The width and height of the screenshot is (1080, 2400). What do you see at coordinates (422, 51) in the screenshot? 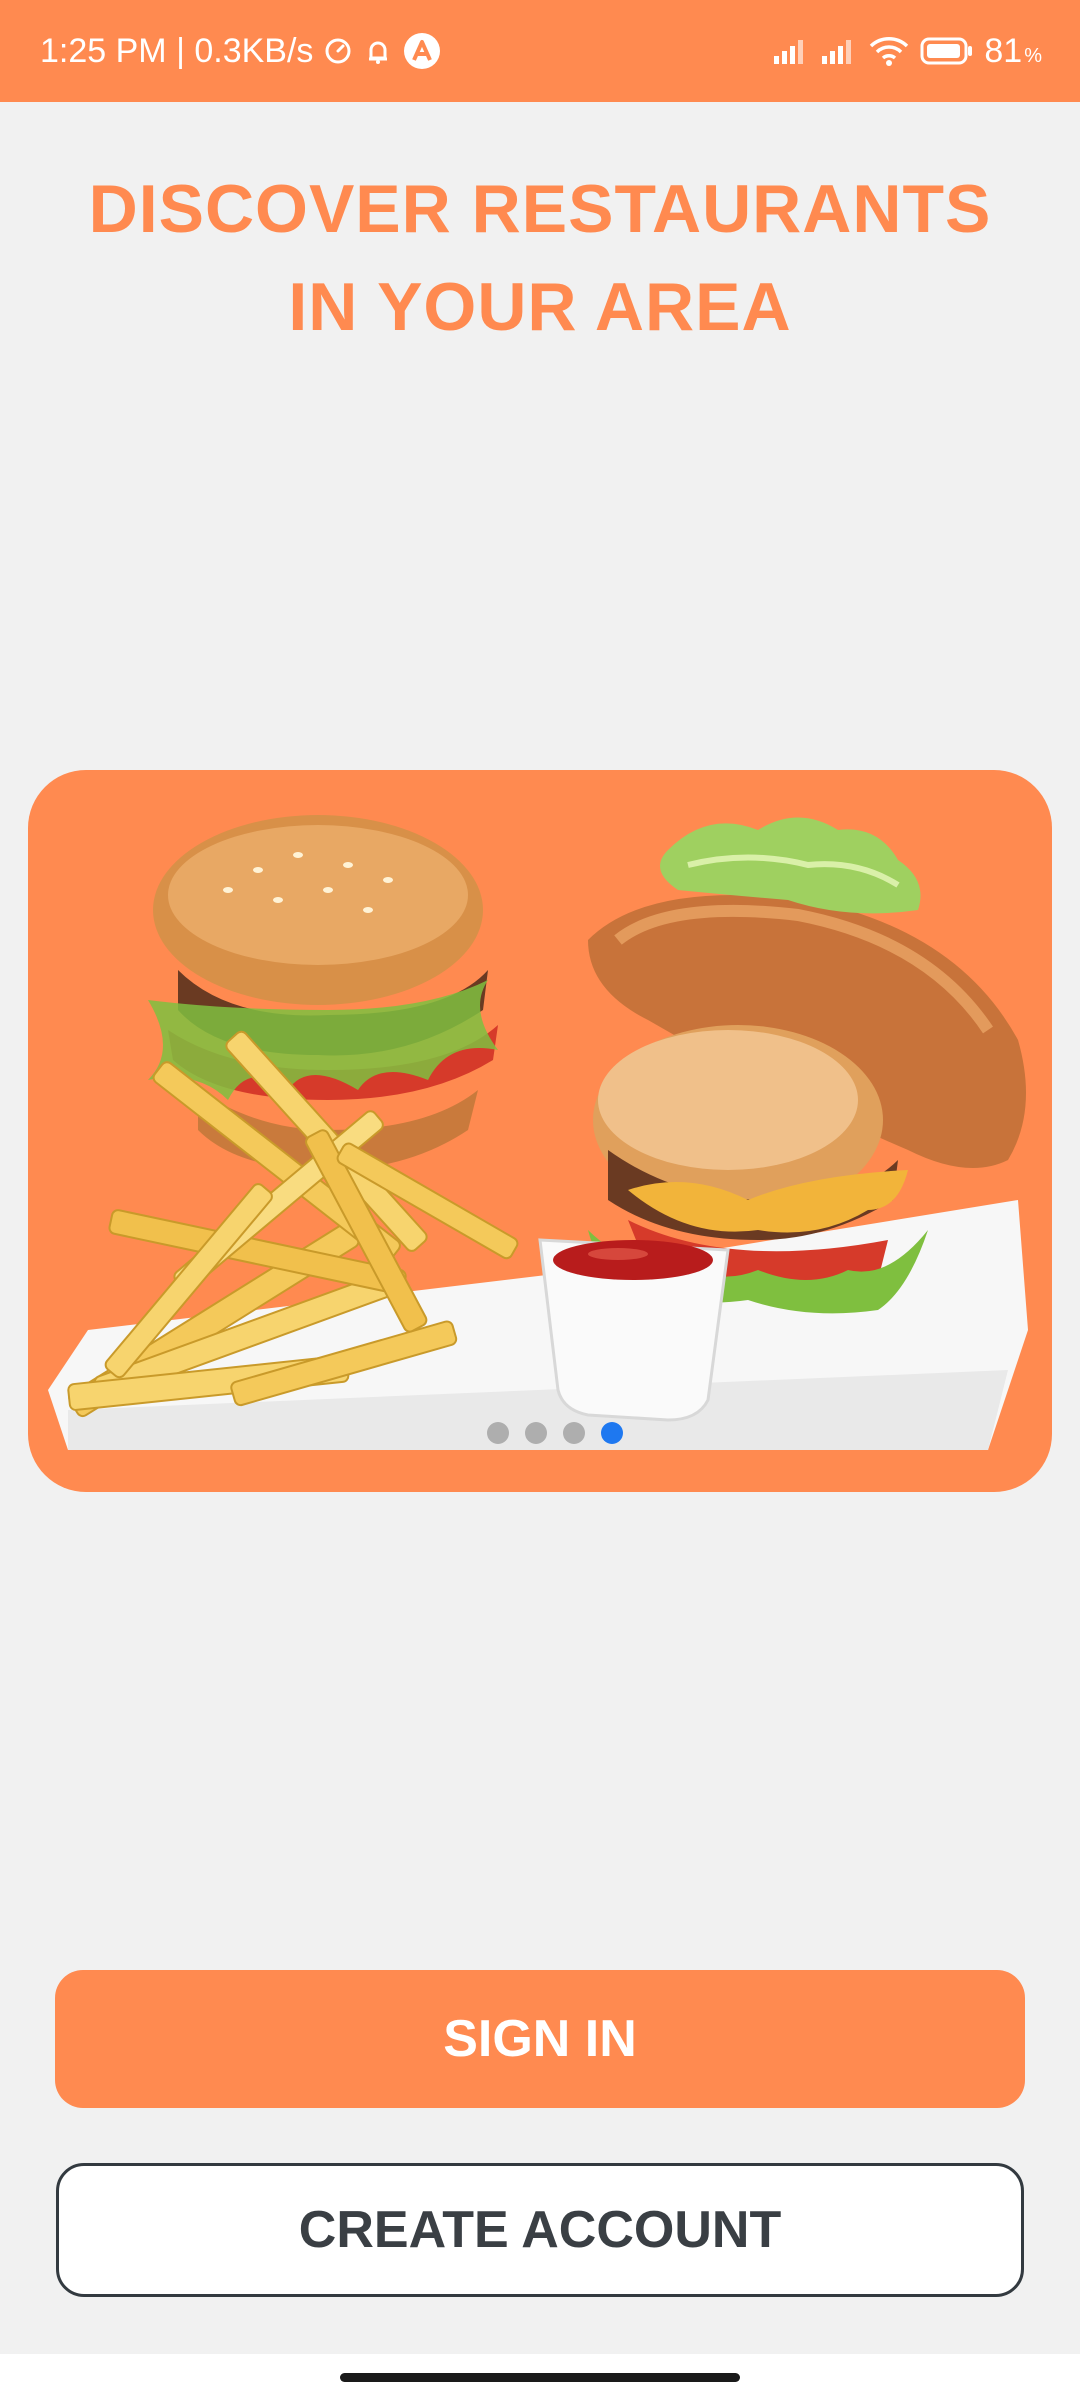
I see `app-a-icon` at bounding box center [422, 51].